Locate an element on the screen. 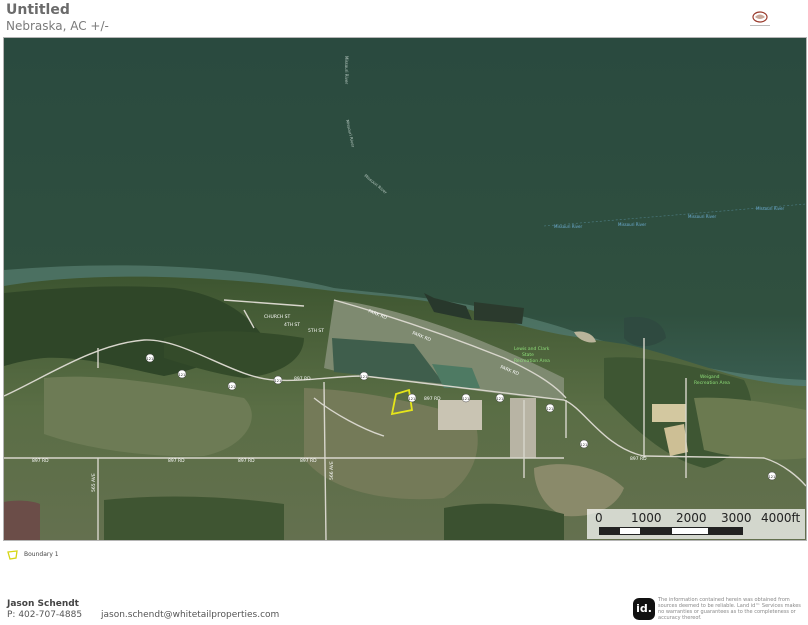 The height and width of the screenshot is (625, 808). road-label: CHURCH ST is located at coordinates (277, 317).